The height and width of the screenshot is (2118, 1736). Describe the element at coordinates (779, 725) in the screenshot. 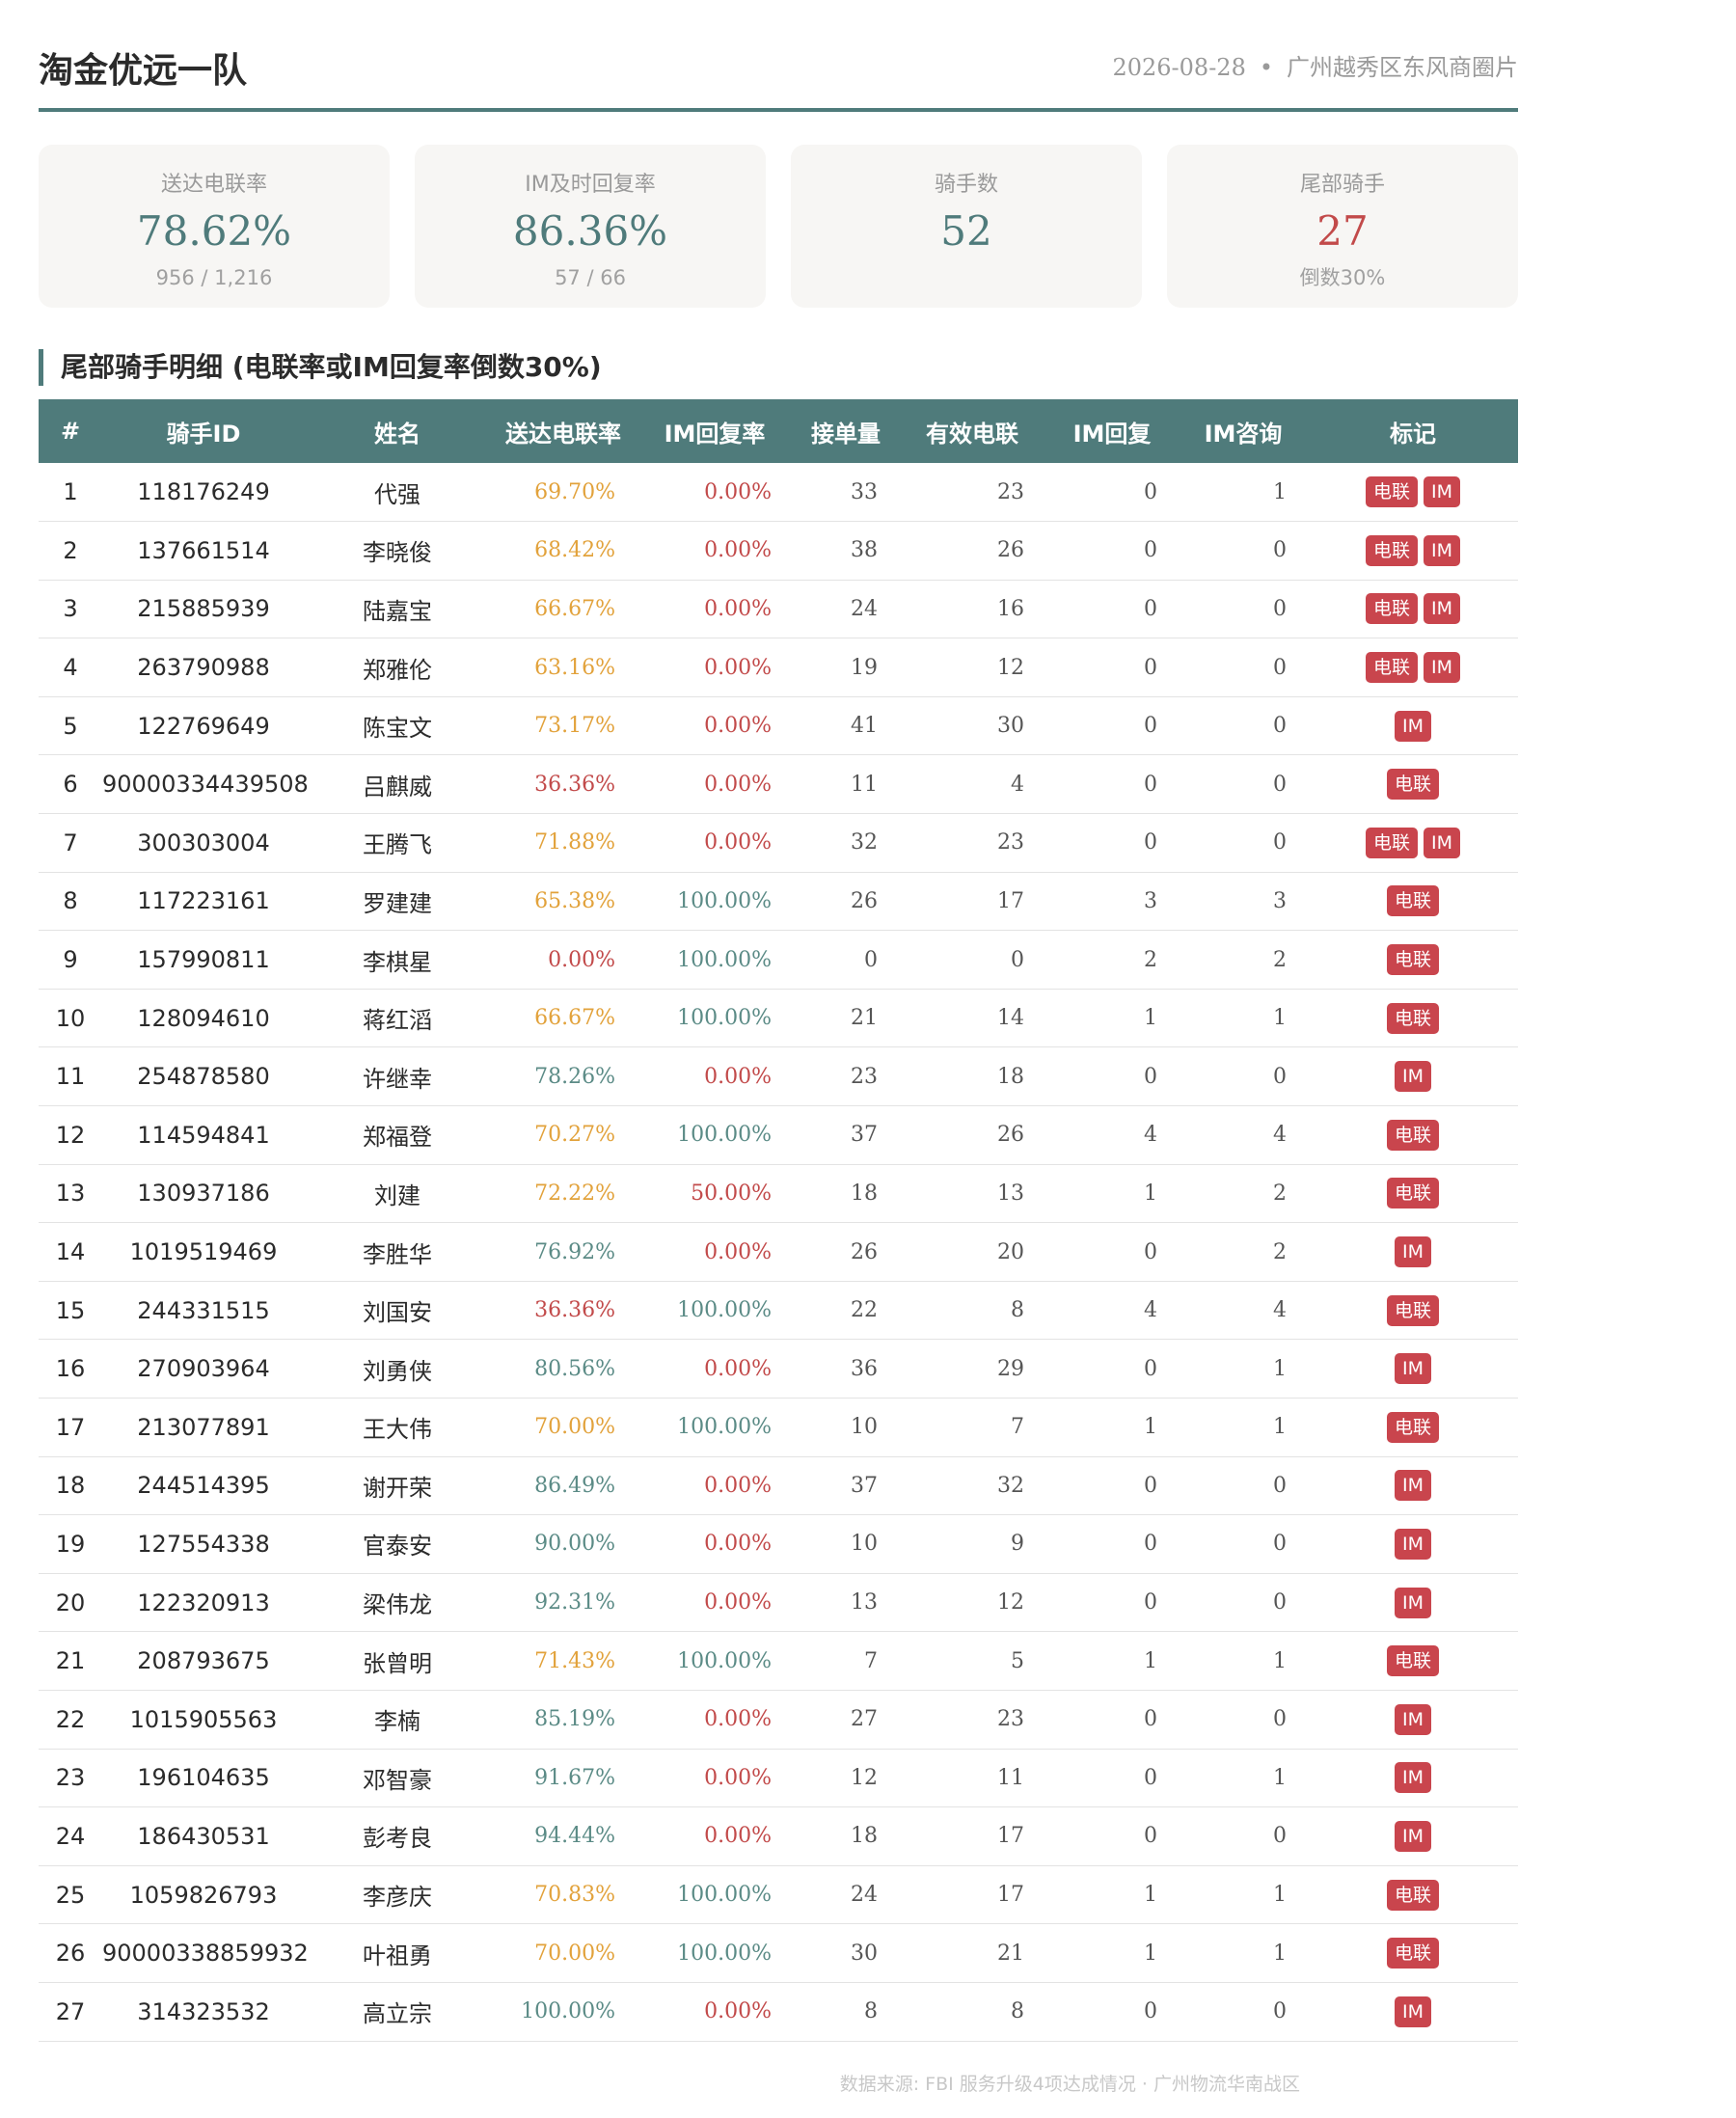

I see `table-row: 5 122769649 陈宝文 73.17% 0.00% 41 30 0 0 IM` at that location.